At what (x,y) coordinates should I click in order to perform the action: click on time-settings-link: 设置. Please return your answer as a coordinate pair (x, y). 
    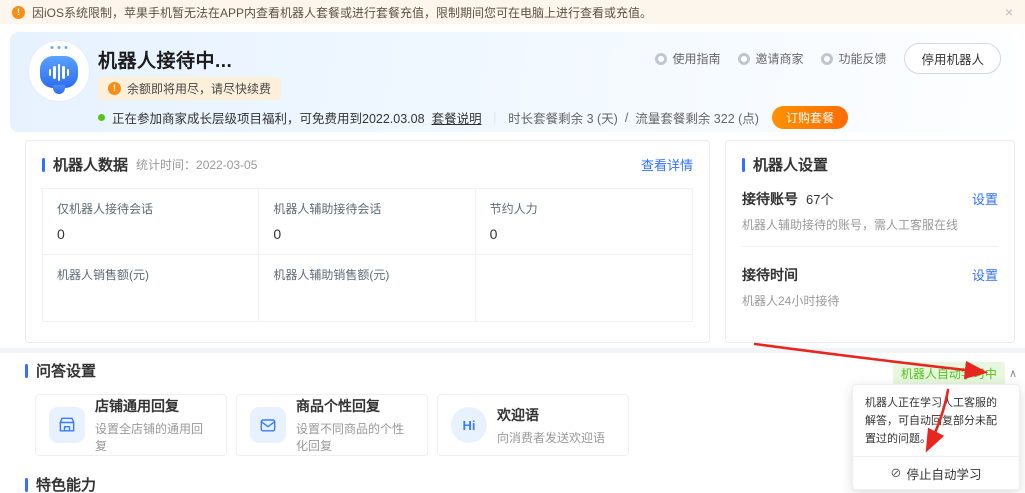
    Looking at the image, I should click on (985, 274).